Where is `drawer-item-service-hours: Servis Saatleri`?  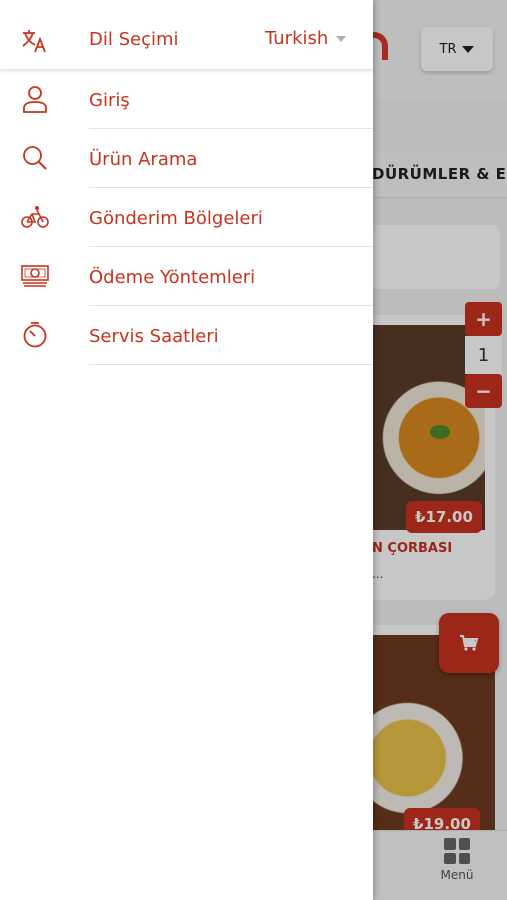 drawer-item-service-hours: Servis Saatleri is located at coordinates (186, 335).